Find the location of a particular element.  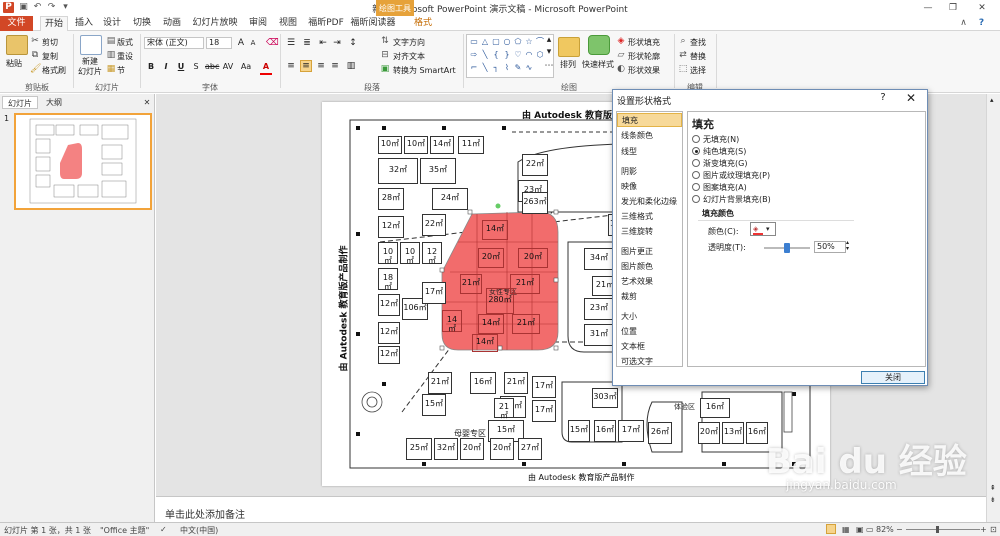

tab-view: 视图 is located at coordinates (288, 23).